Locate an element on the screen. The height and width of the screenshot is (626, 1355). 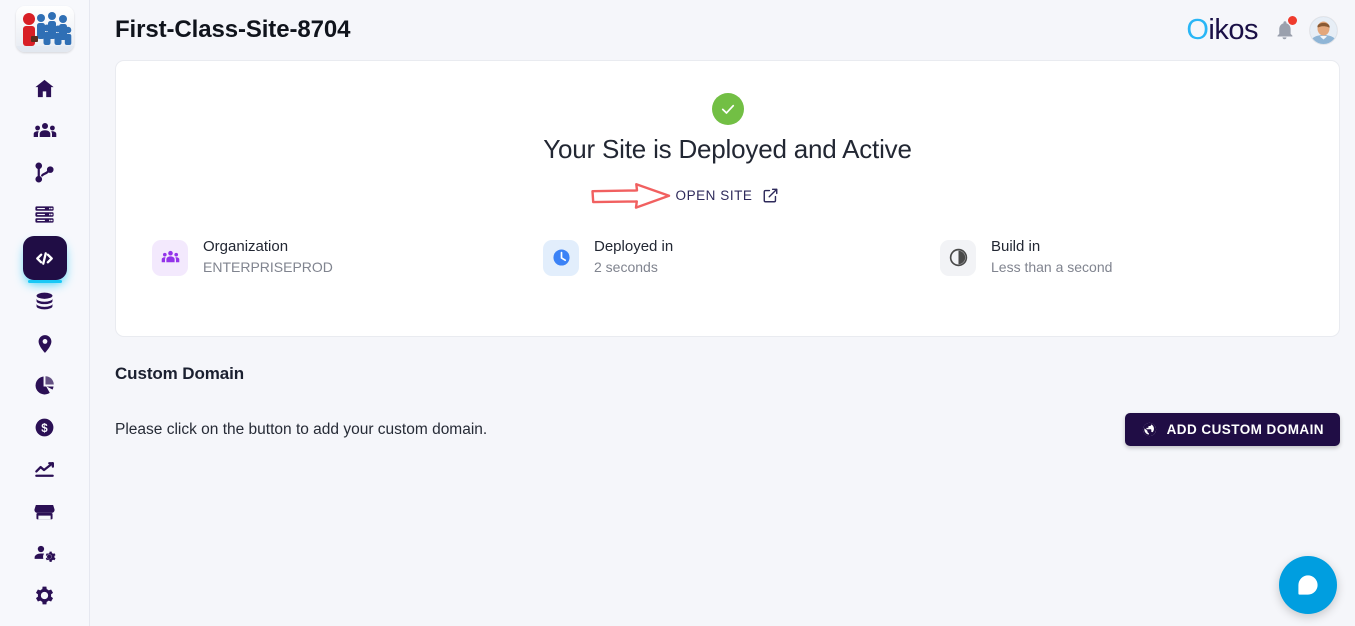
sidebar-item-database is located at coordinates (45, 301).